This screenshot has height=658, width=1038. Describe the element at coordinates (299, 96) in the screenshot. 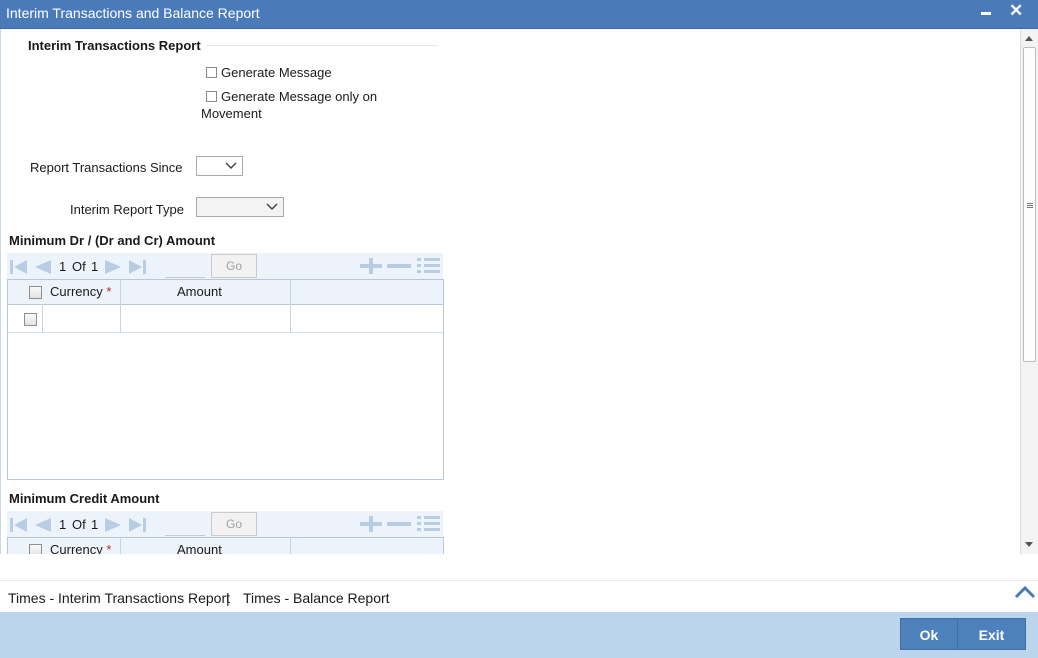

I see `generate-on-movement-label: Generate Message only on` at that location.